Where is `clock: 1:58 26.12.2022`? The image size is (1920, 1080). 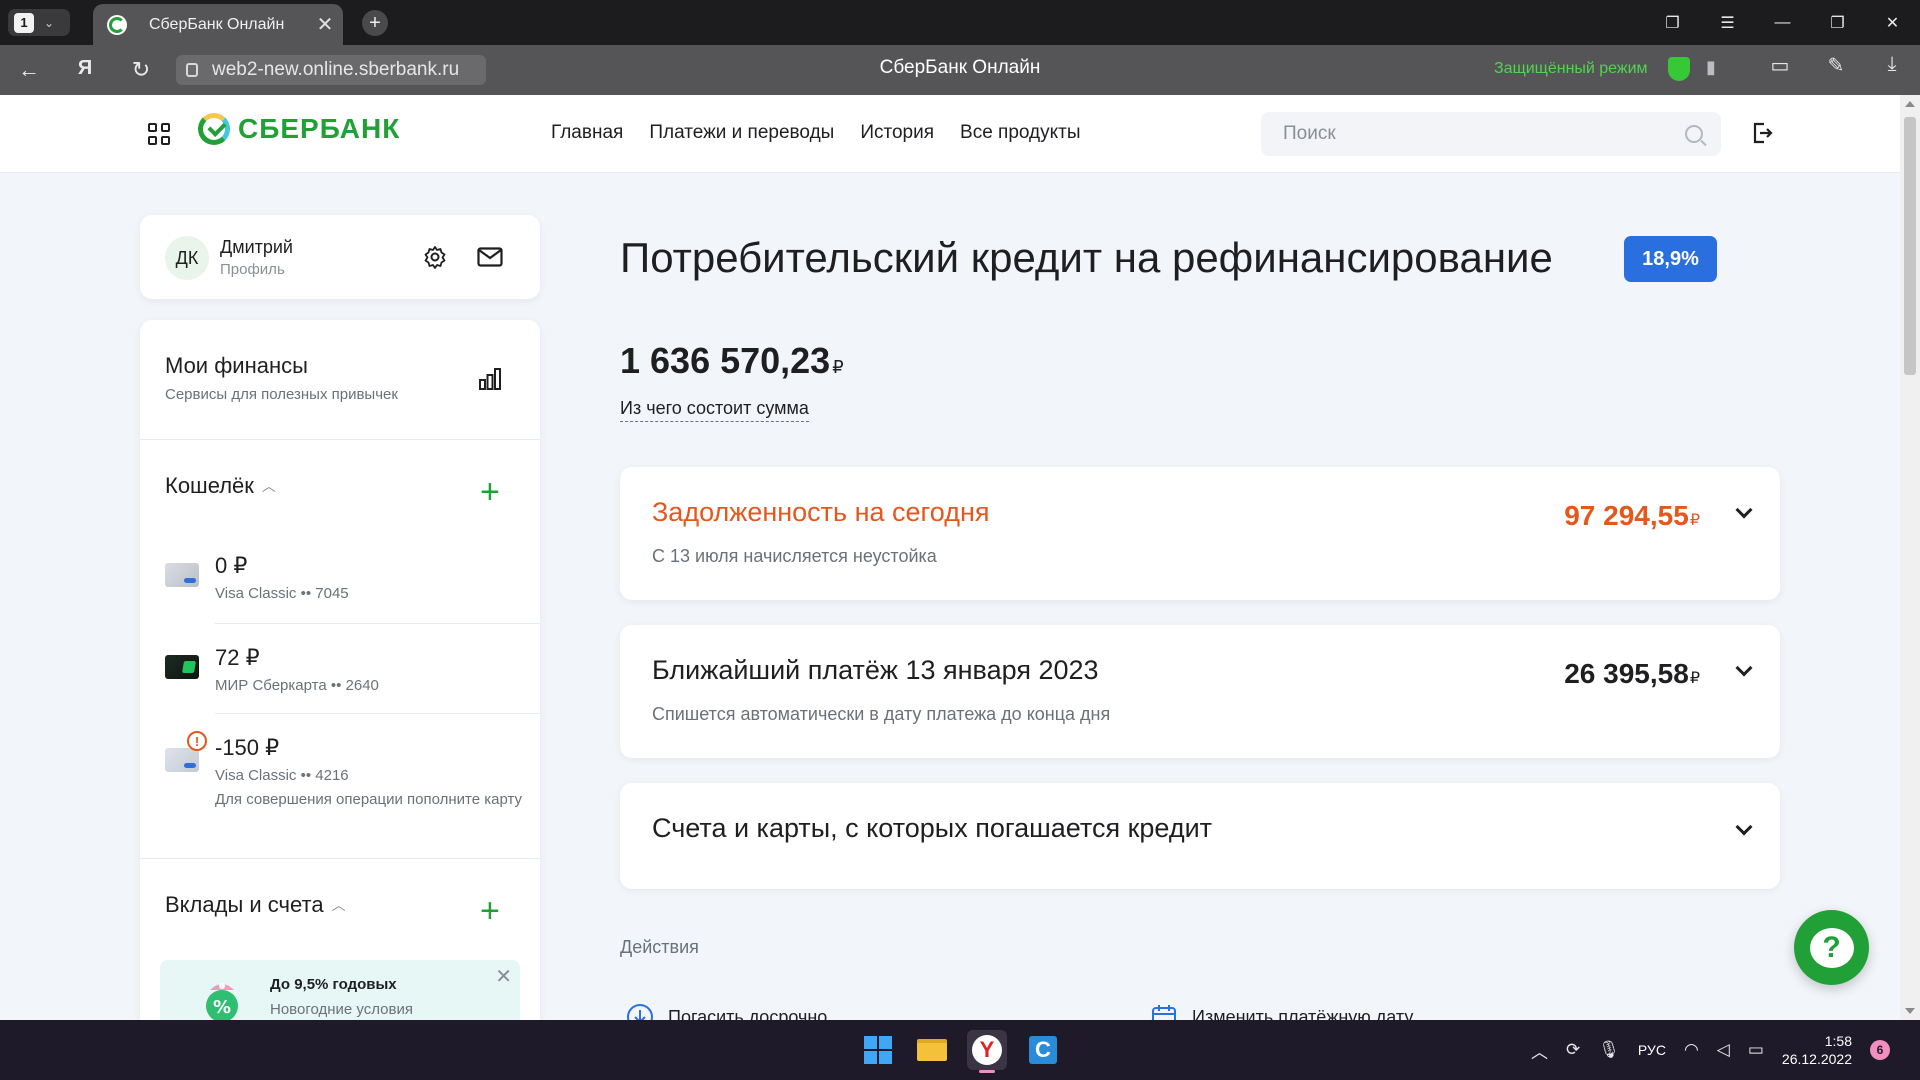
clock: 1:58 26.12.2022 is located at coordinates (1817, 1050).